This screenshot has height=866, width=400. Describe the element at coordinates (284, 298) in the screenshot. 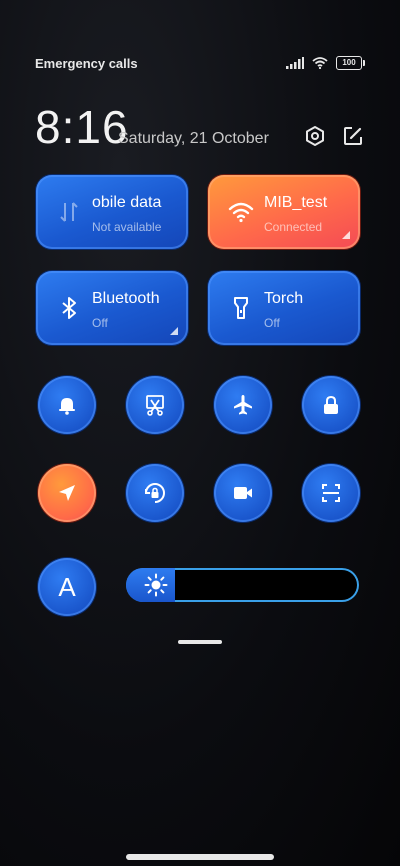

I see `tile-label: Torch` at that location.